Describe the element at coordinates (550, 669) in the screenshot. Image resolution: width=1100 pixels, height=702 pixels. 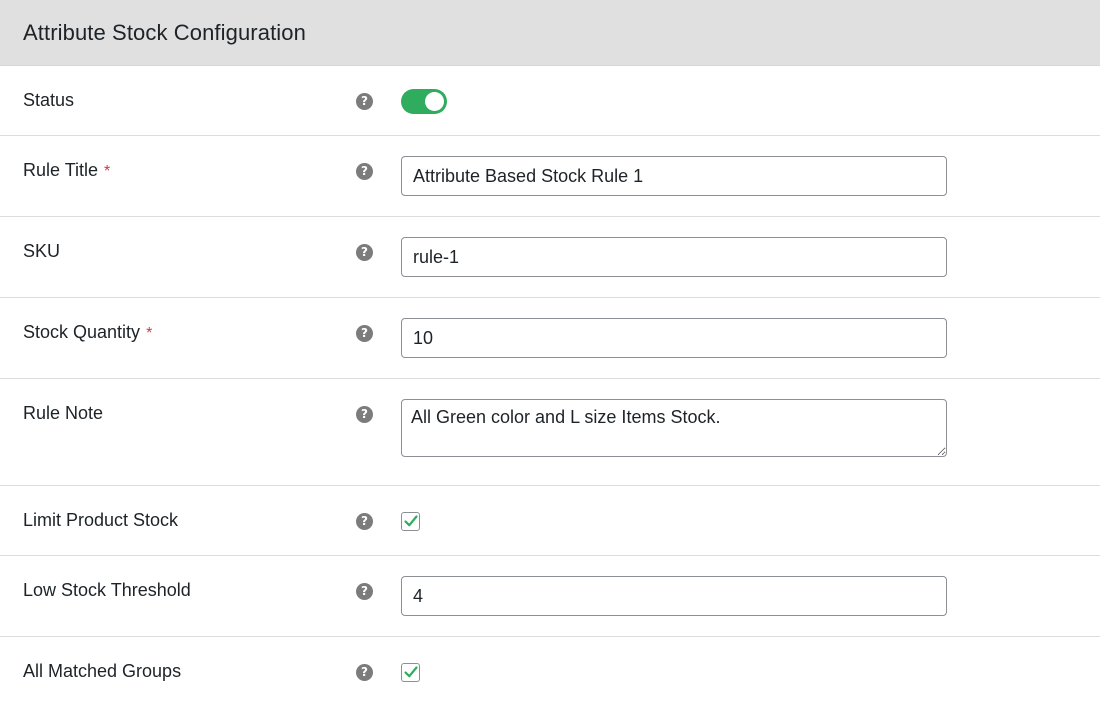
I see `row-all-matched-groups: All Matched Groups ?` at that location.